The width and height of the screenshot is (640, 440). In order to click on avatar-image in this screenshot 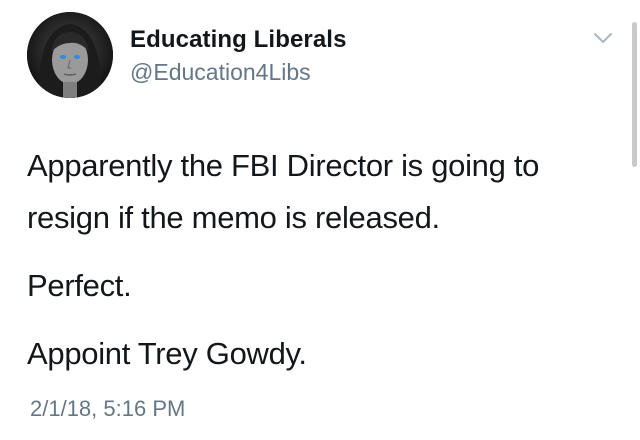, I will do `click(70, 55)`.